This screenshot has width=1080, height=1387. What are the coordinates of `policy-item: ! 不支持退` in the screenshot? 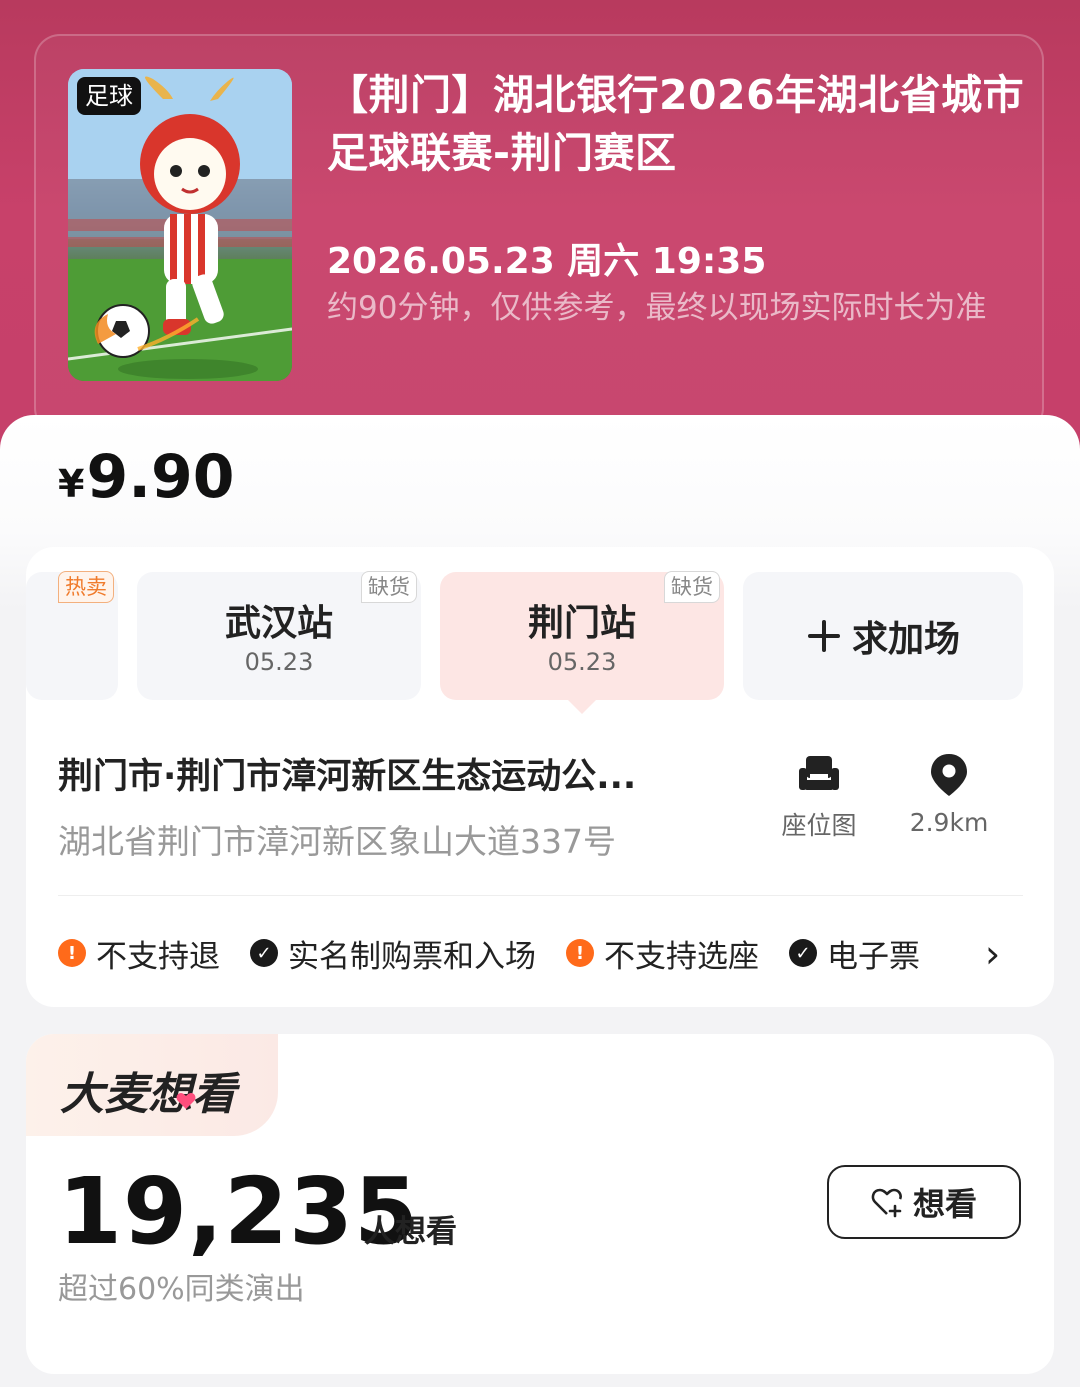 It's located at (139, 953).